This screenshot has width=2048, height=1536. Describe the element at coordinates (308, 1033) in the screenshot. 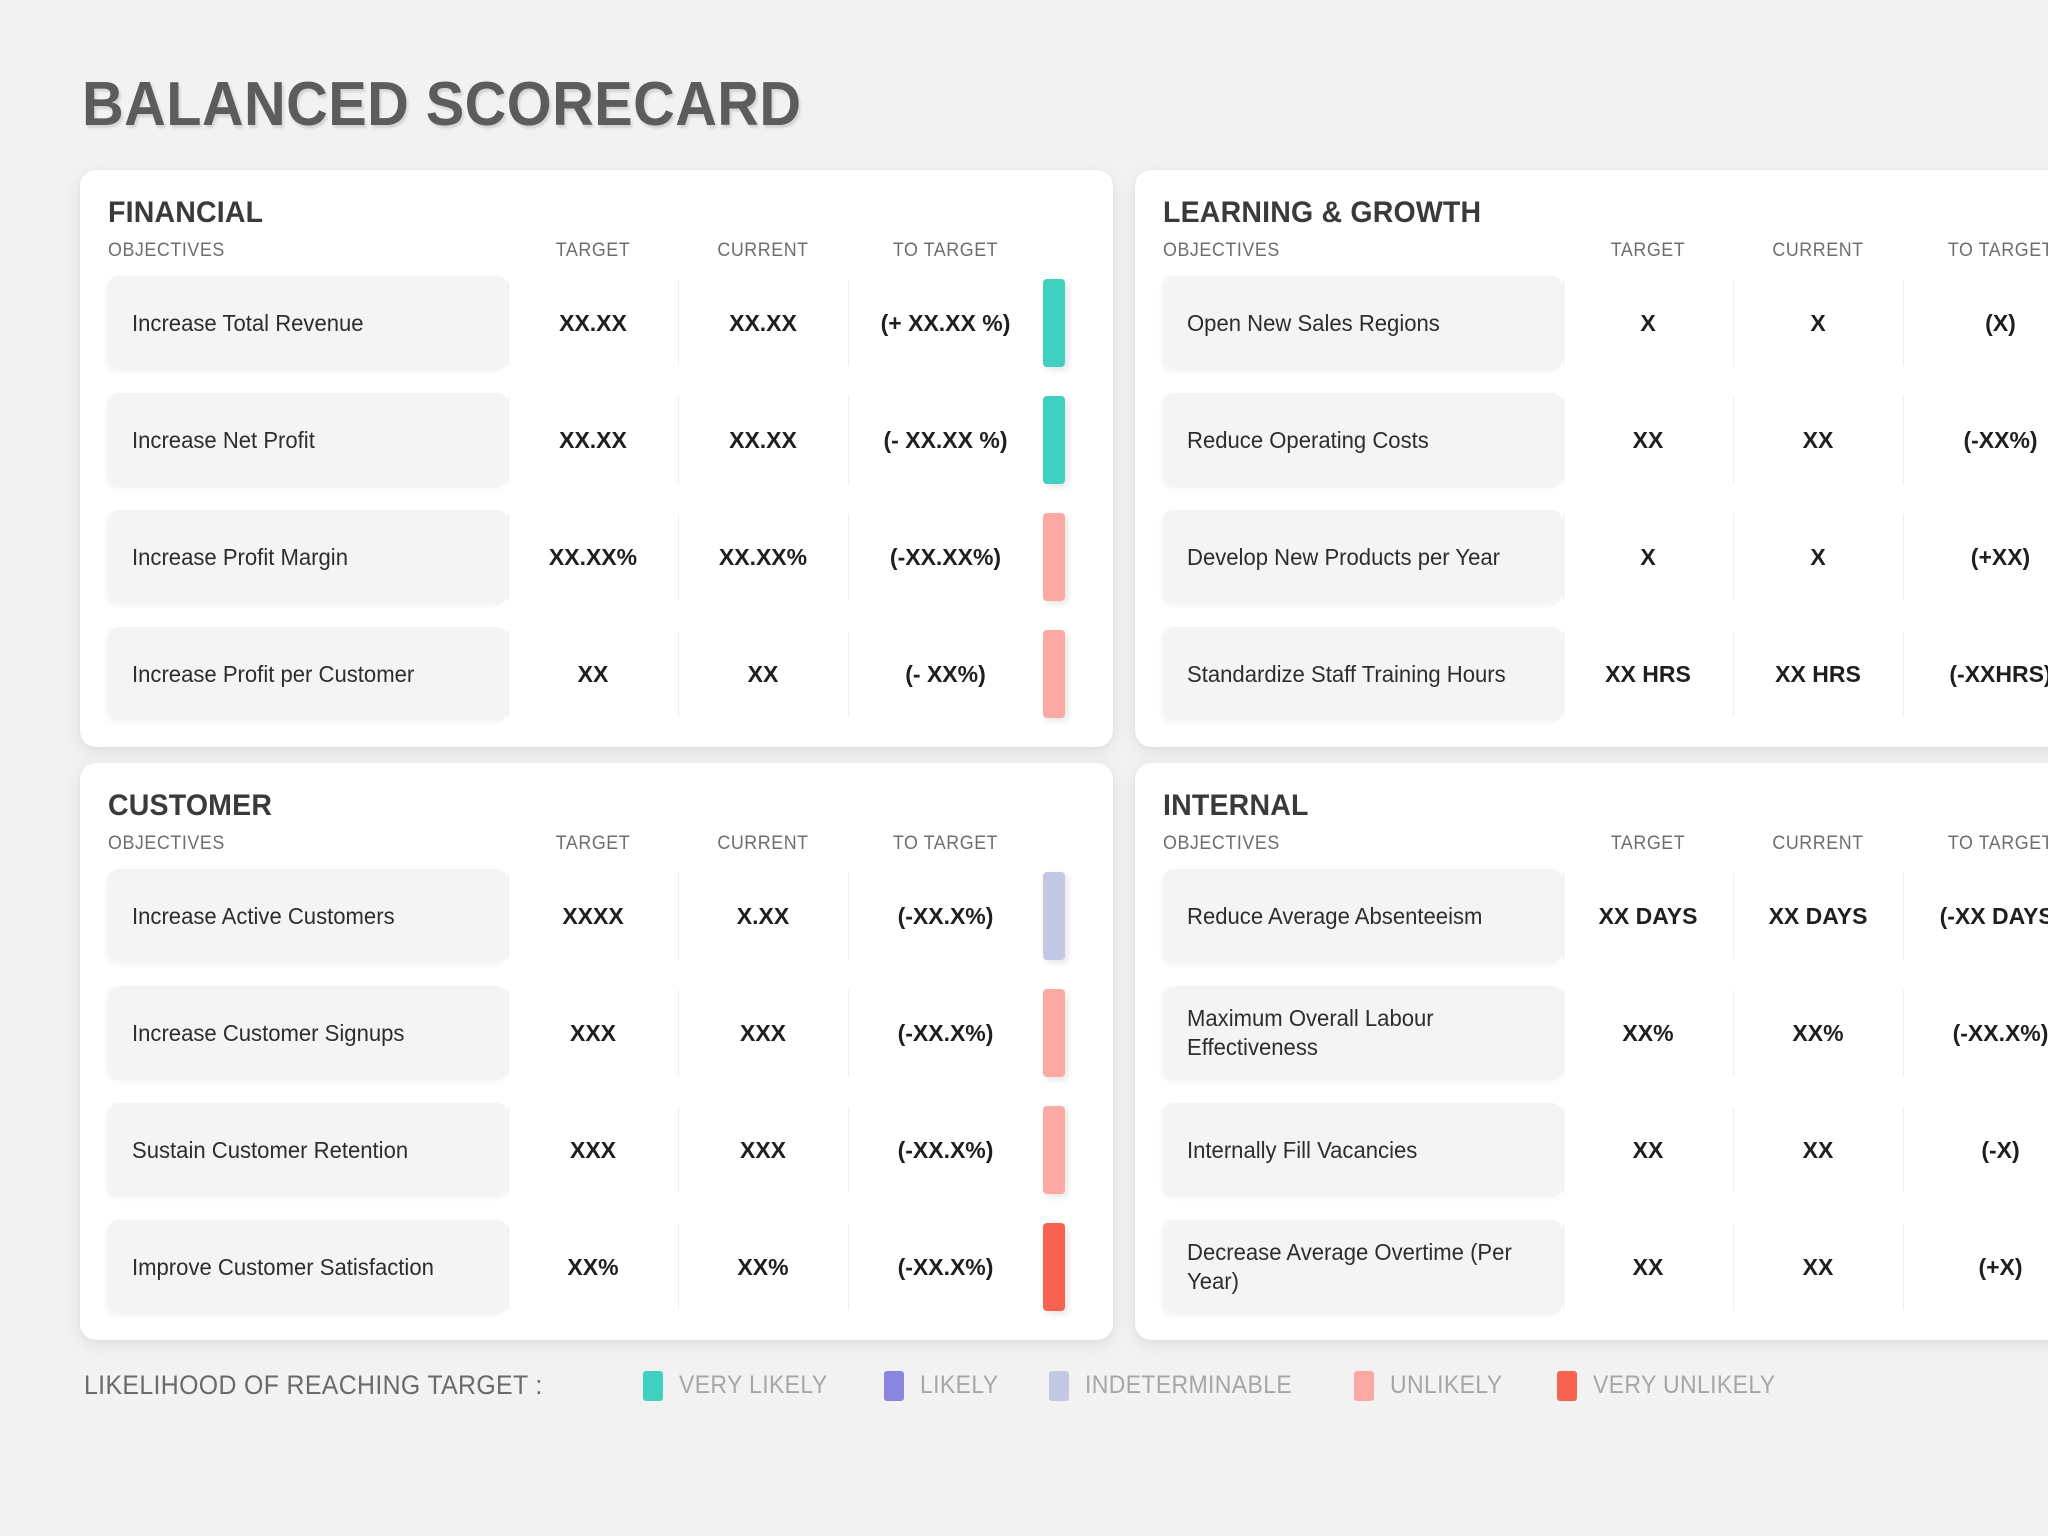

I see `objective-cell: Increase Customer Signups` at that location.